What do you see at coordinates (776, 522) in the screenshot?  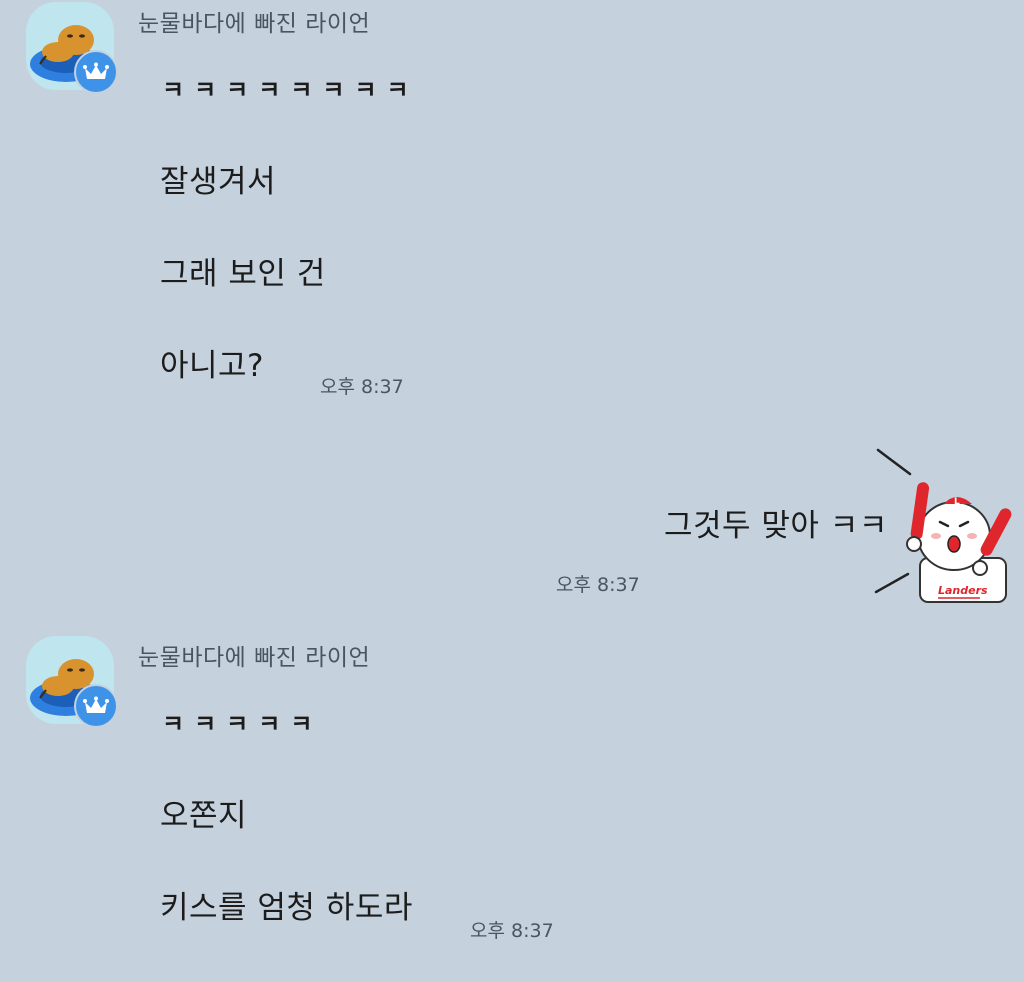 I see `my-message-text: 그것두 맞아 ㅋㅋ` at bounding box center [776, 522].